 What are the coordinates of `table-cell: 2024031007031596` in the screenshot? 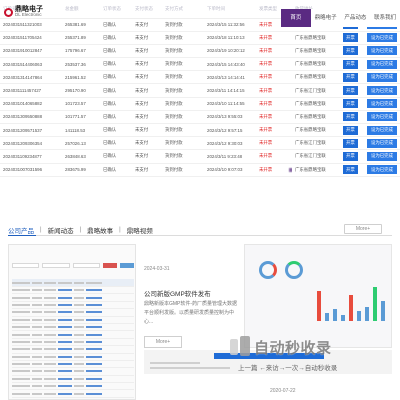 It's located at (31, 170).